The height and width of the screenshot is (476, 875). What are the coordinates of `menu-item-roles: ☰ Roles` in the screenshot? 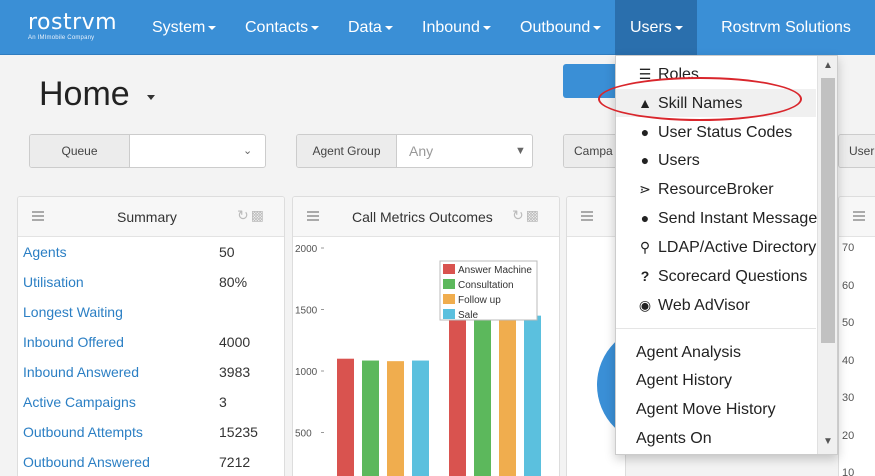 It's located at (716, 74).